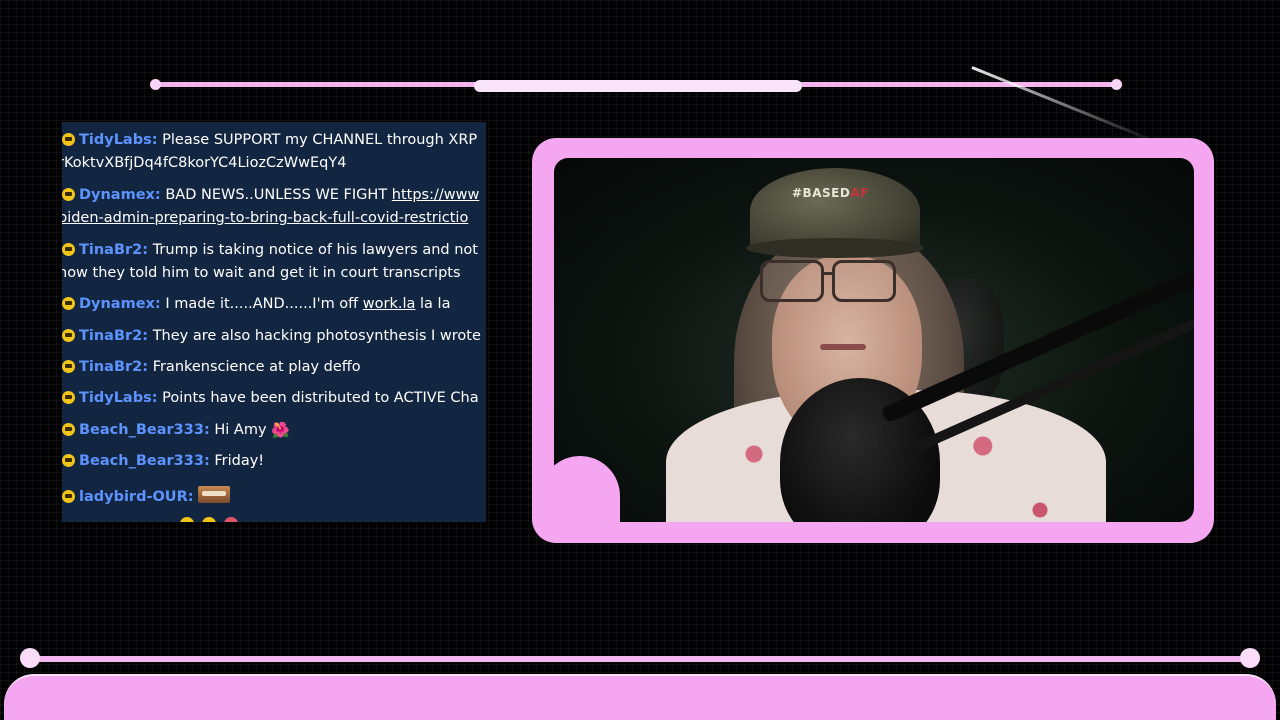  Describe the element at coordinates (828, 281) in the screenshot. I see `glasses` at that location.